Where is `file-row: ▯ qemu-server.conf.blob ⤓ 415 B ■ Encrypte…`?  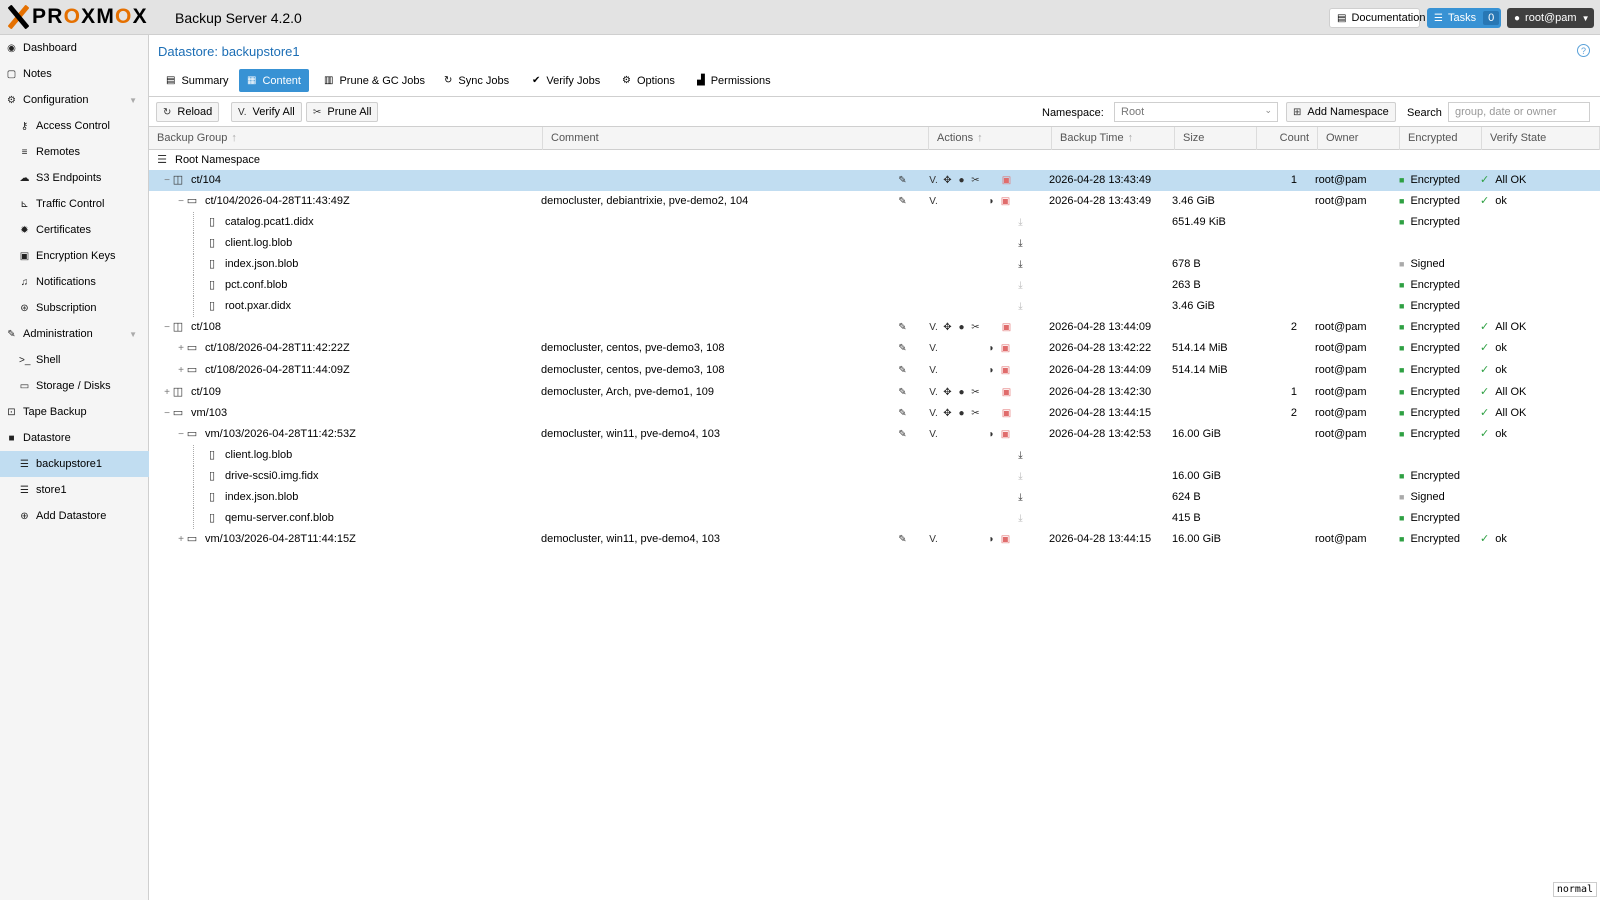
file-row: ▯ qemu-server.conf.blob ⤓ 415 B ■ Encrypte… is located at coordinates (874, 518).